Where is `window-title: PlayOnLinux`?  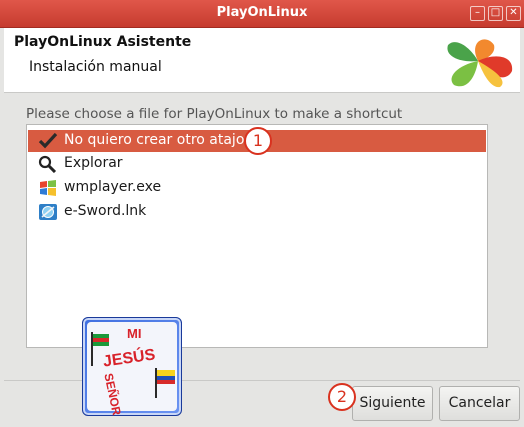
window-title: PlayOnLinux is located at coordinates (262, 12).